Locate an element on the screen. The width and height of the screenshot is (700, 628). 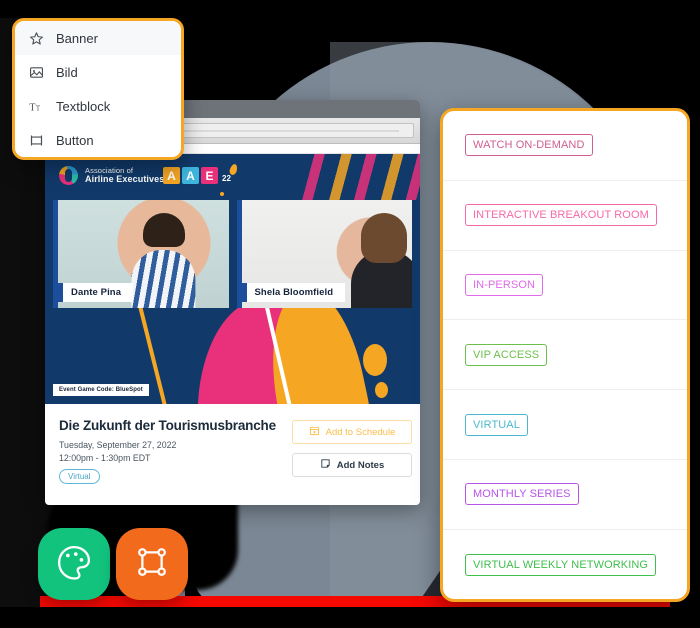
tag-chip: VIRTUAL is located at coordinates (496, 424).